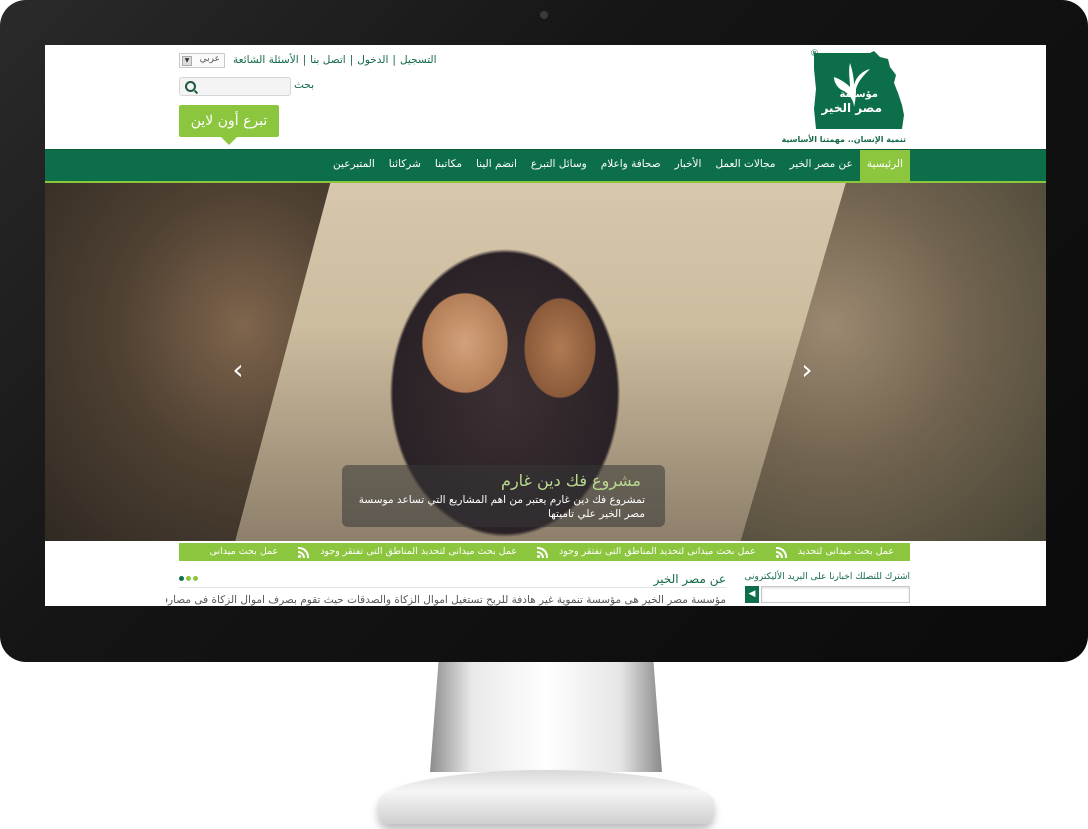  Describe the element at coordinates (559, 165) in the screenshot. I see `nav-item-donation-methods: وسائل التبرع` at that location.